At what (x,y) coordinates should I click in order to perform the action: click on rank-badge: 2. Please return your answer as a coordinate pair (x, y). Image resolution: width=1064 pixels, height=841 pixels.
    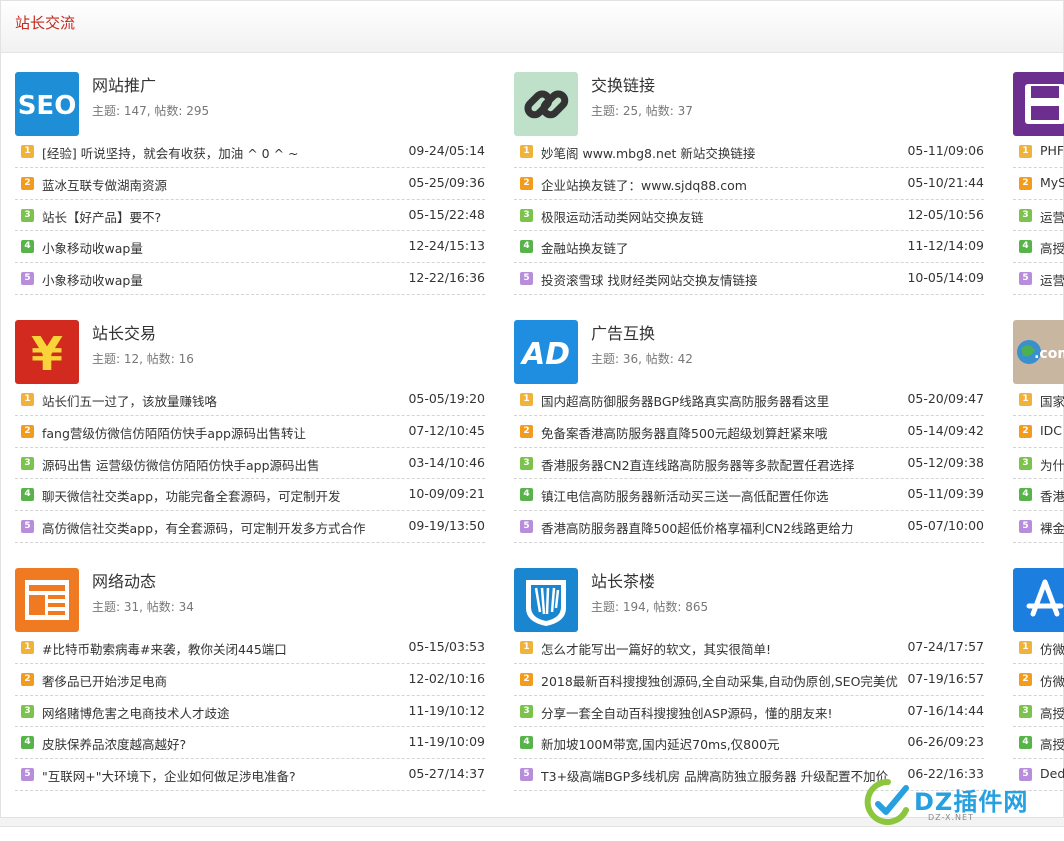
    Looking at the image, I should click on (526, 183).